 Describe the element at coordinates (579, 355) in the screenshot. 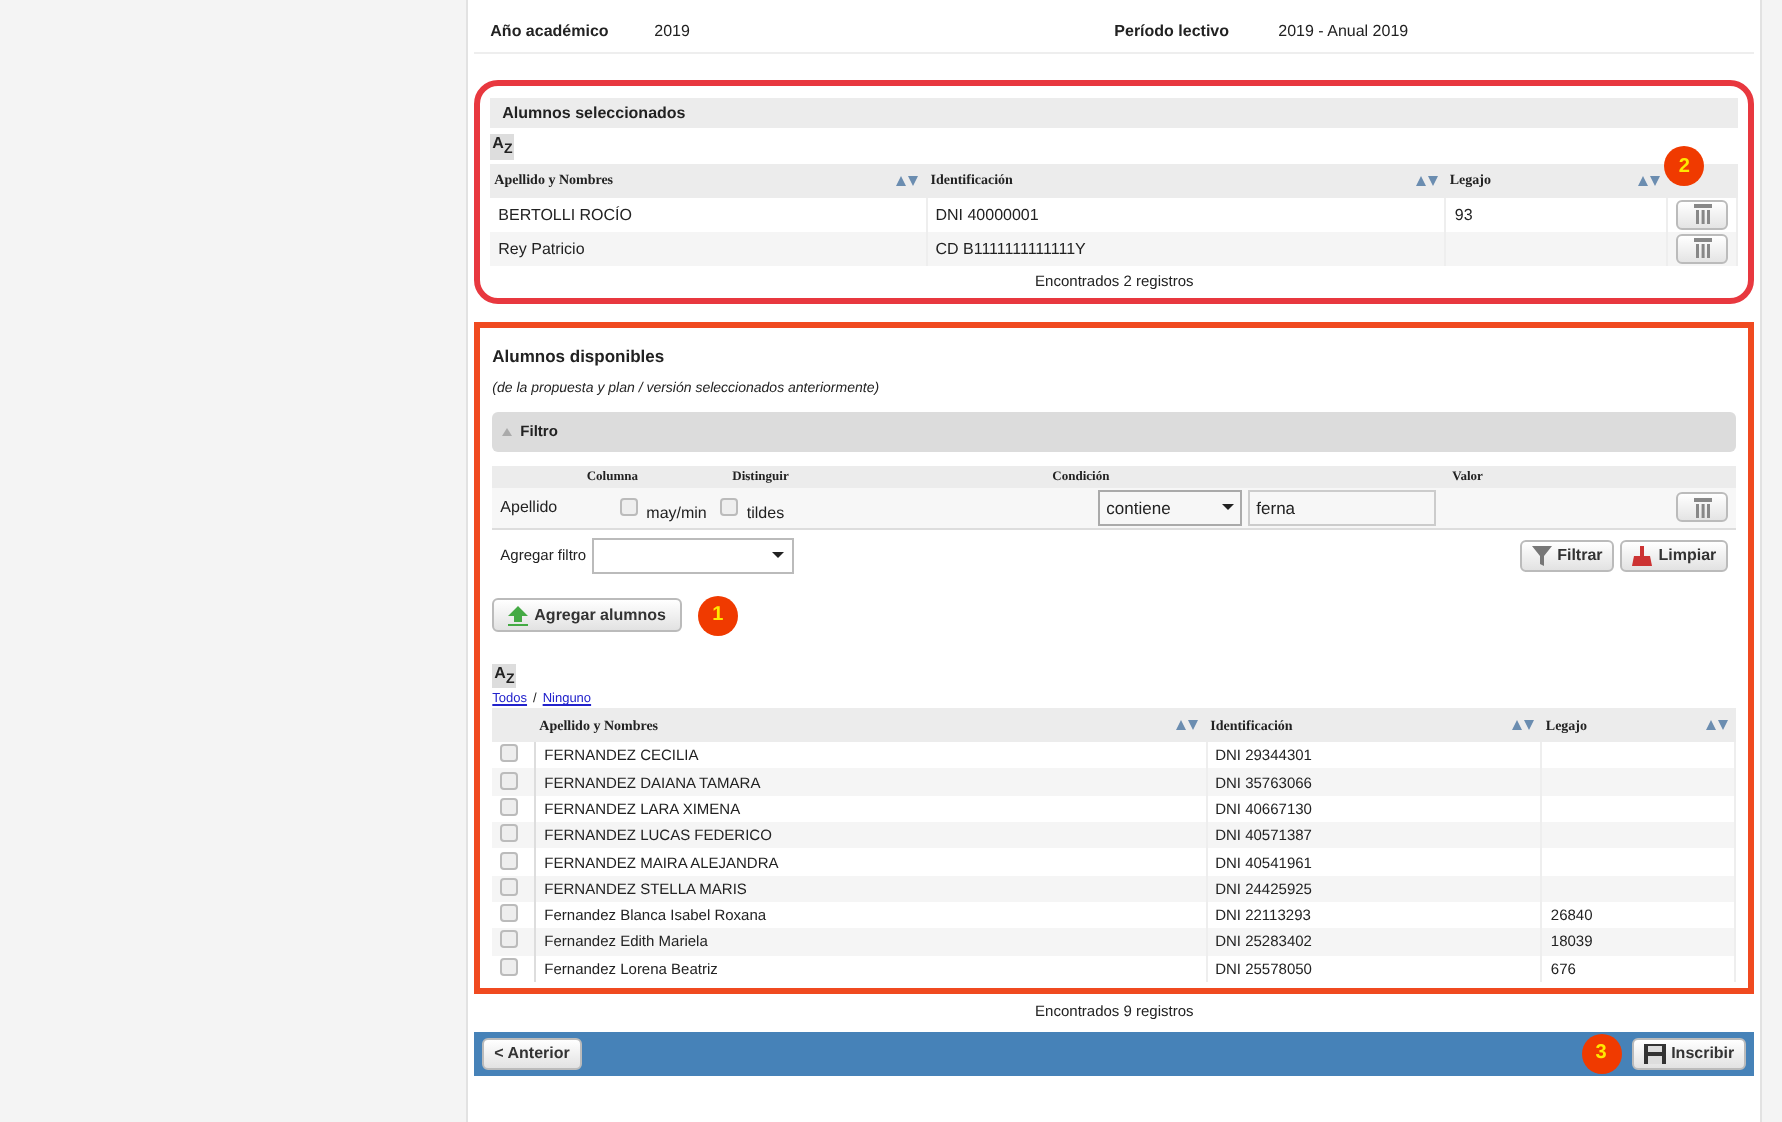

I see `section-title: Alumnos disponibles` at that location.